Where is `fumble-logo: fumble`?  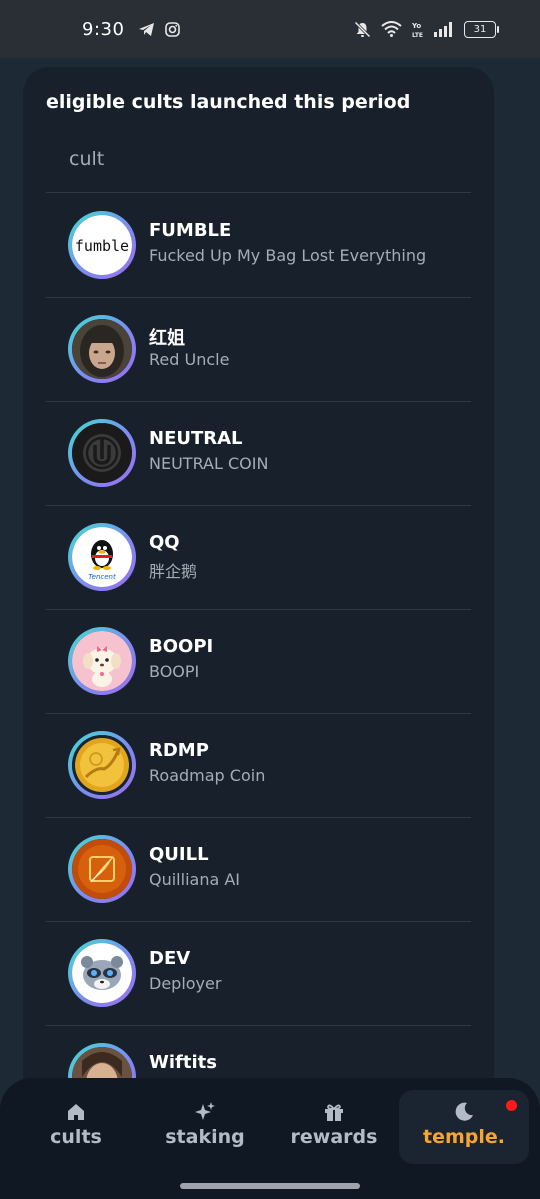 fumble-logo: fumble is located at coordinates (102, 245).